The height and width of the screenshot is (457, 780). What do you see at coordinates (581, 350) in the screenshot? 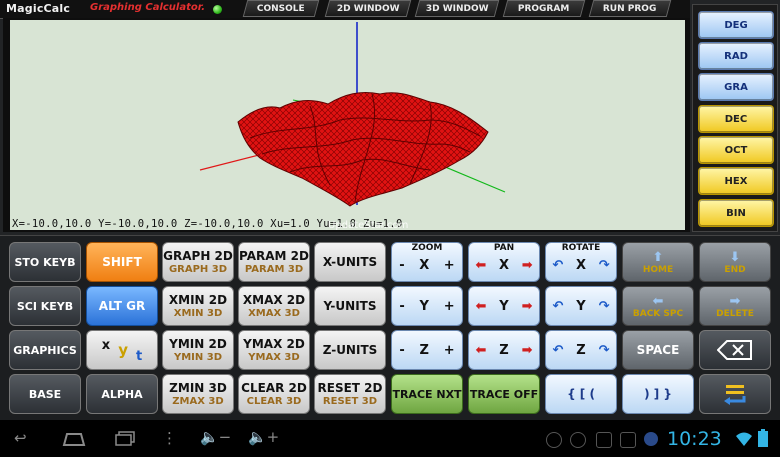
I see `rotate-z-button: ↶ Z ↷` at bounding box center [581, 350].